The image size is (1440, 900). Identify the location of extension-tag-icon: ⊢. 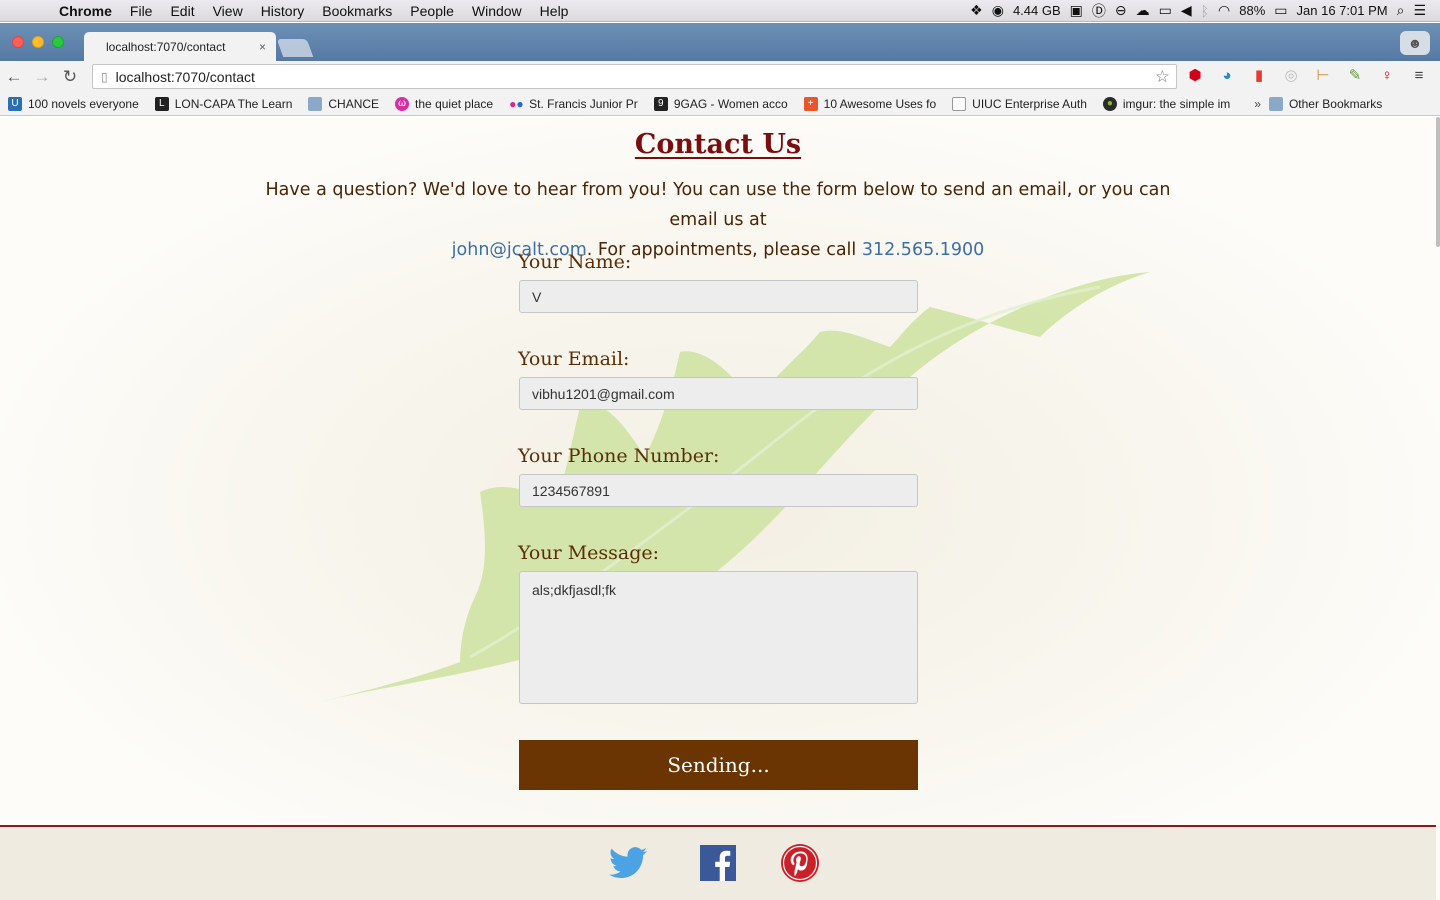
(1323, 76).